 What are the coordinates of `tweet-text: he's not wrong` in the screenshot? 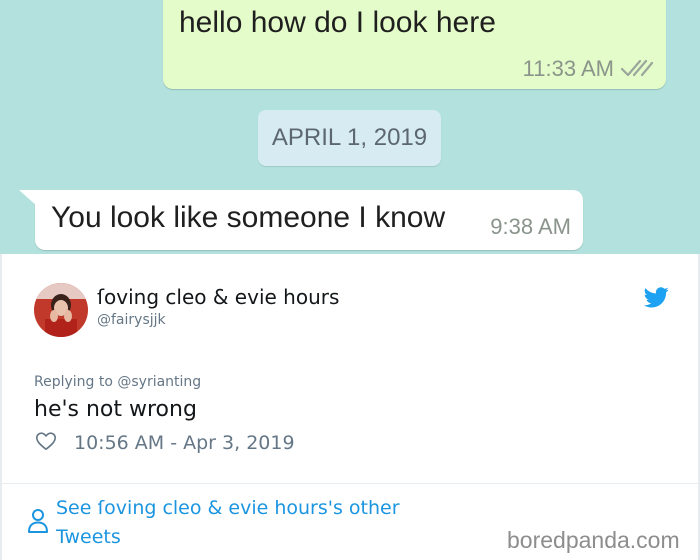 It's located at (115, 409).